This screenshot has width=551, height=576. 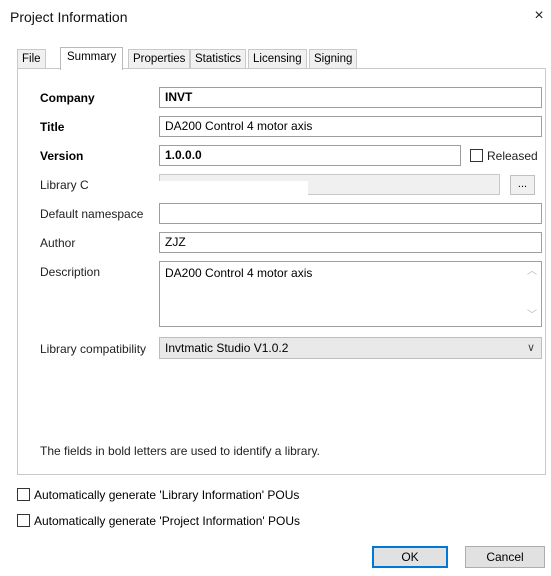 I want to click on library-categories-label: Library C, so click(x=64, y=185).